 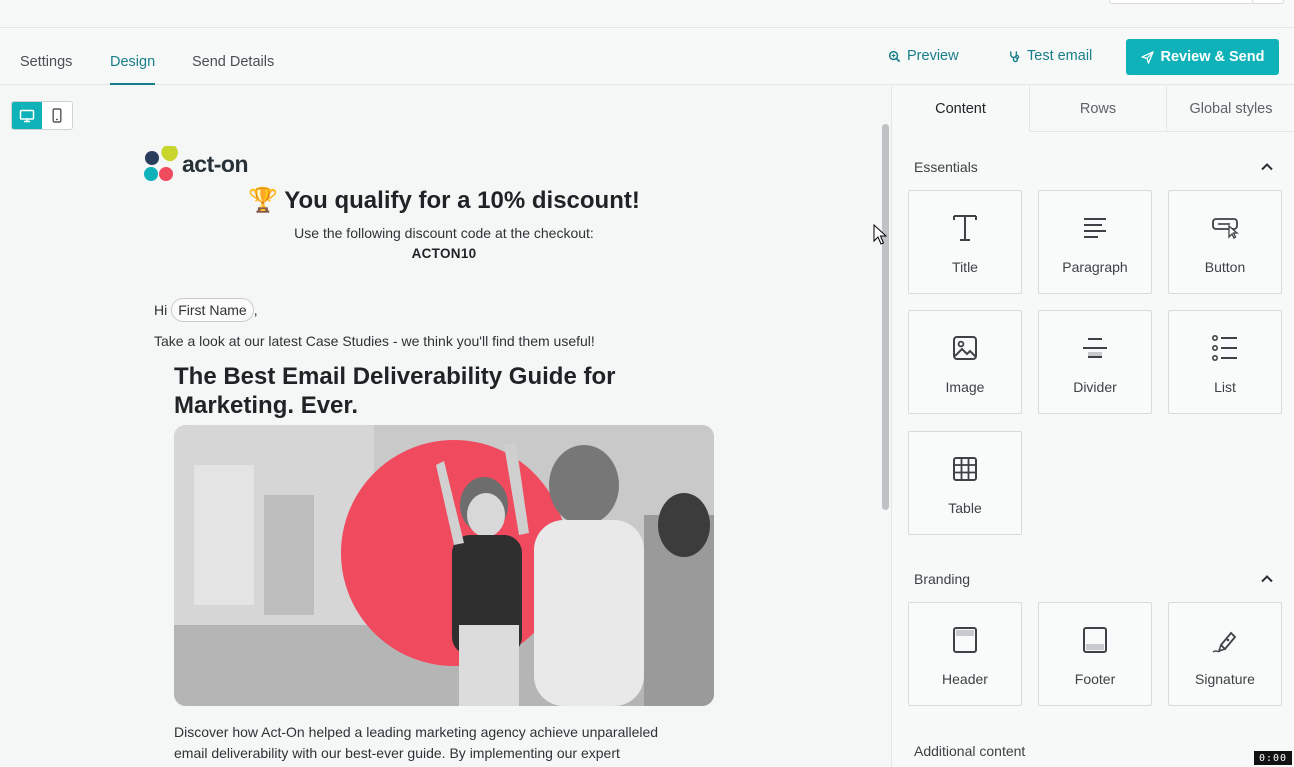 I want to click on review-send-button: Review & Send, so click(x=1202, y=57).